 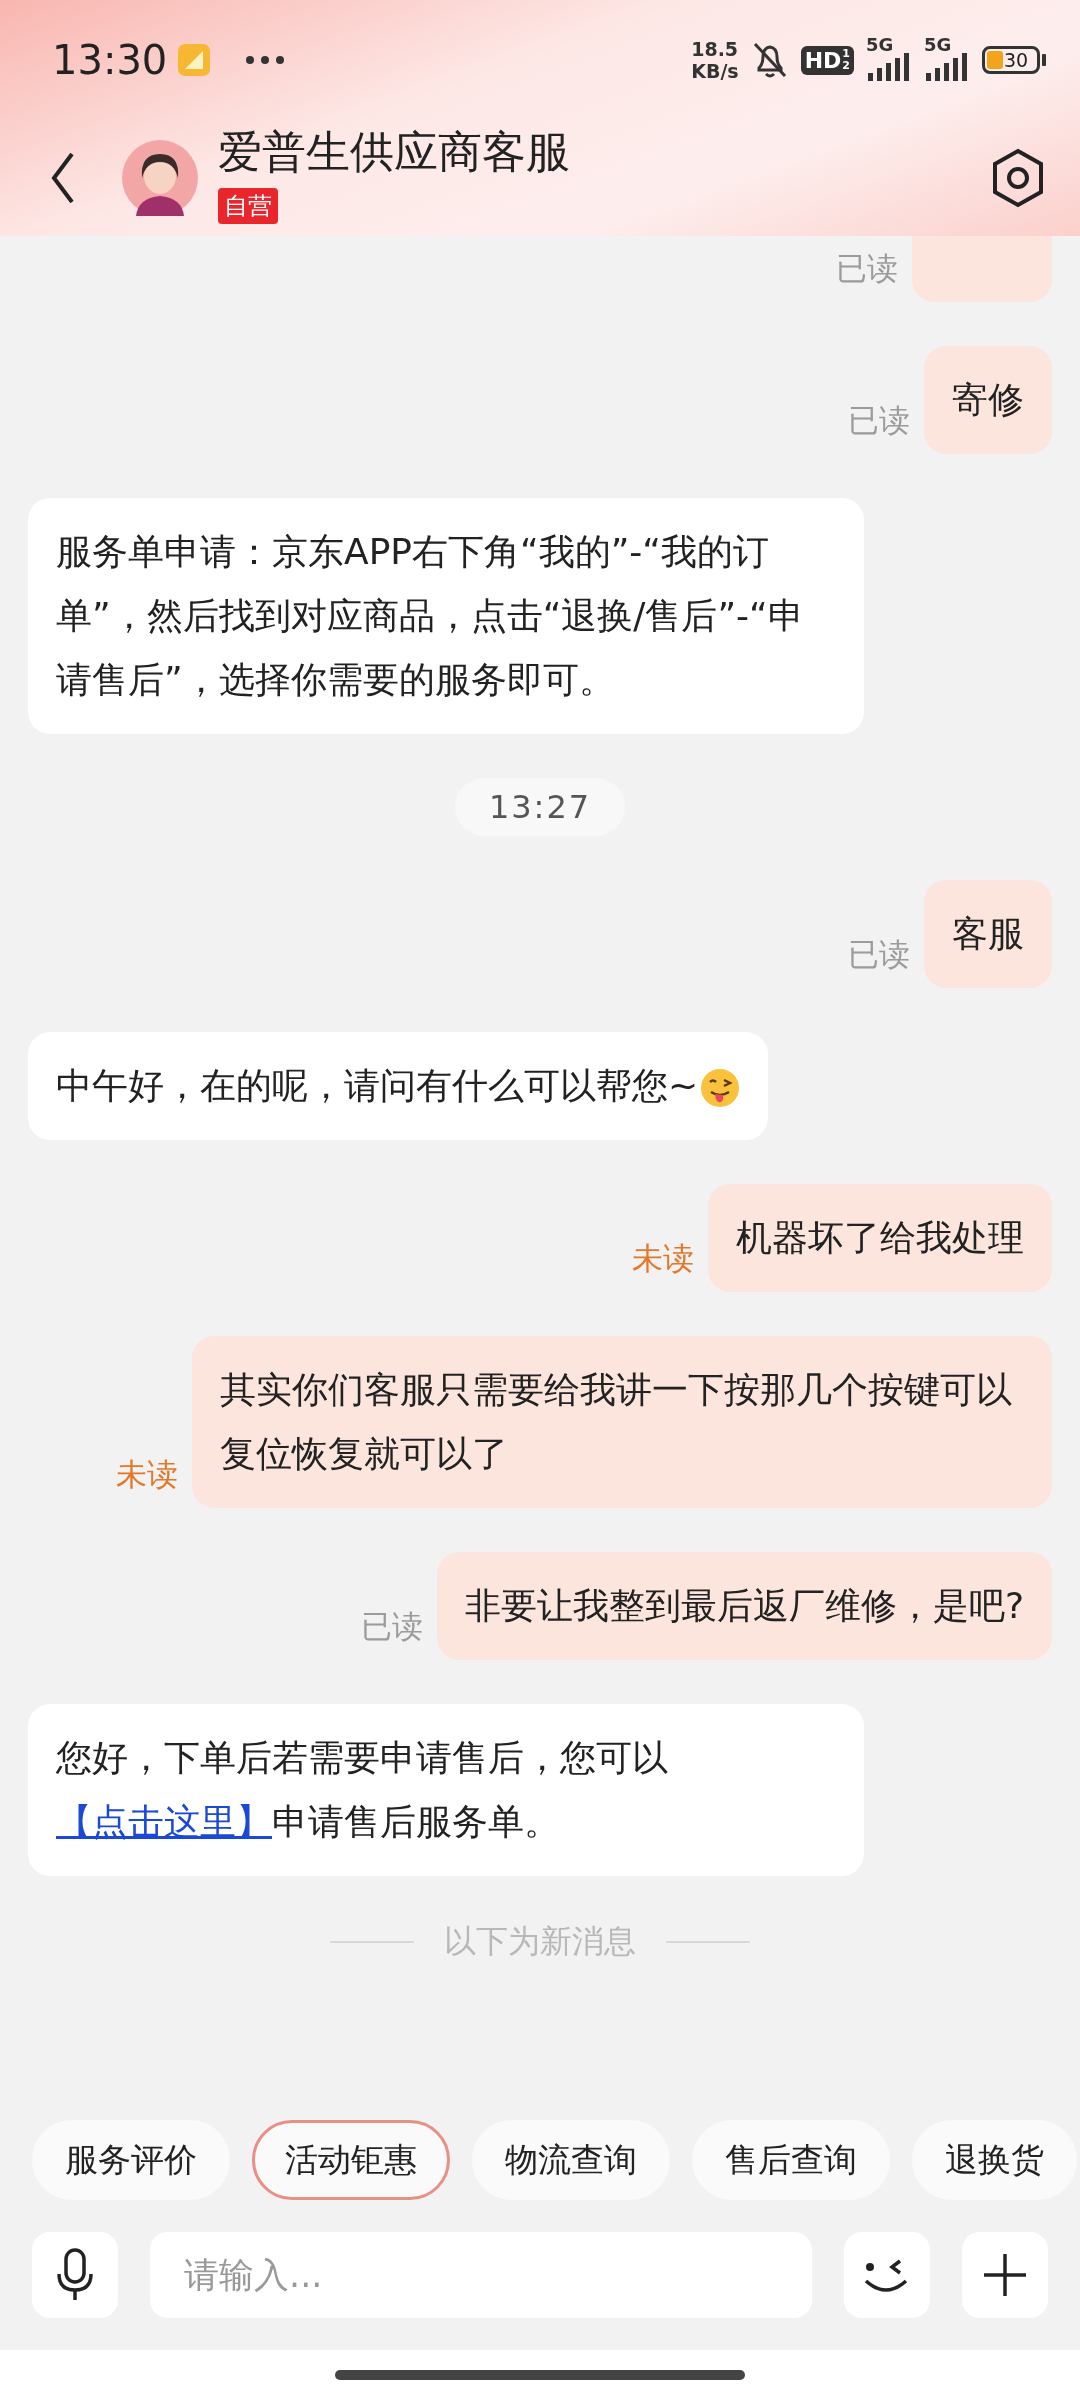 What do you see at coordinates (446, 1790) in the screenshot?
I see `message-bubble: 您好，下单后若需要申请售后，您可以 【点击这里】申请售后服务单。` at bounding box center [446, 1790].